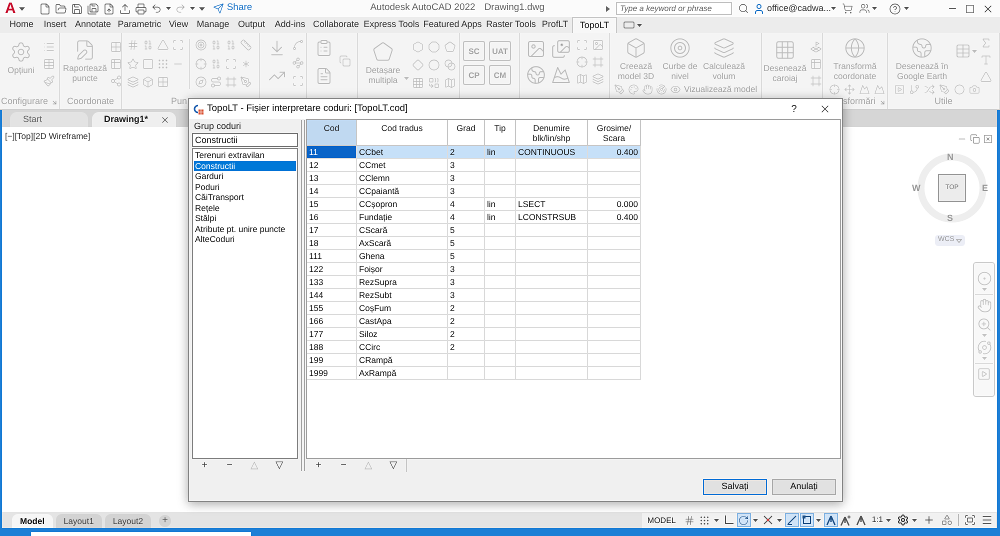  Describe the element at coordinates (245, 229) in the screenshot. I see `list-item: Atribute pt. unire puncte` at that location.